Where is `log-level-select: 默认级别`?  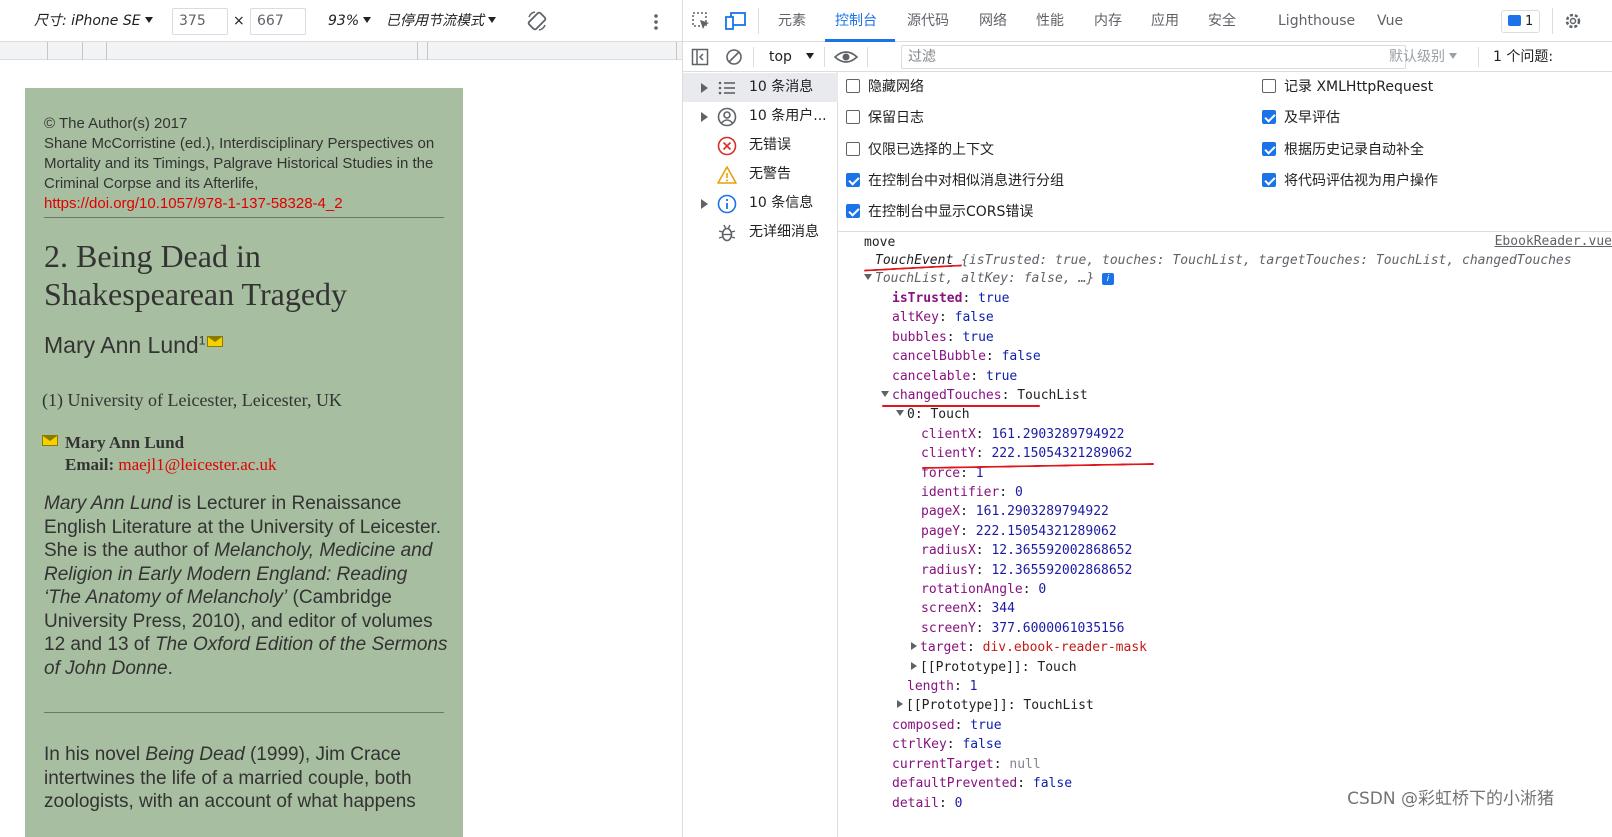
log-level-select: 默认级别 is located at coordinates (1423, 57).